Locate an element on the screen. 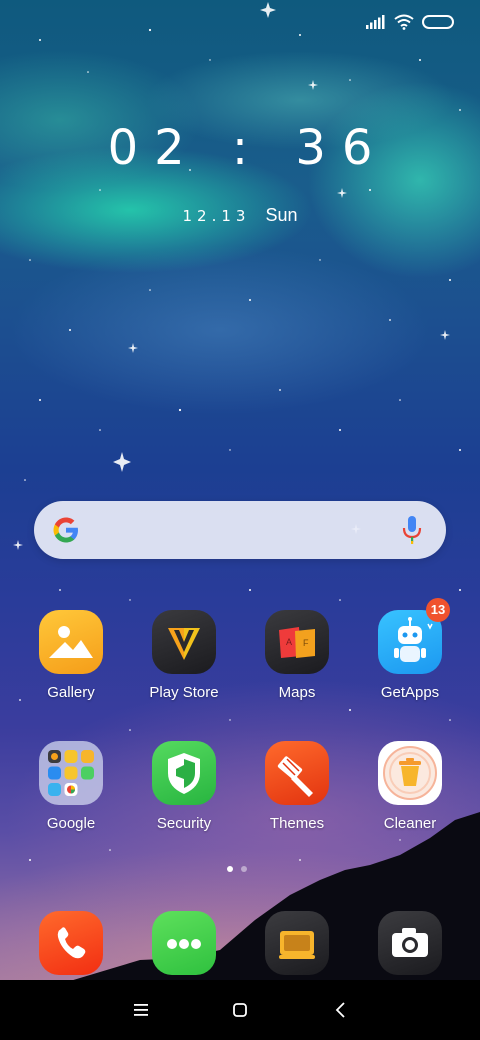 Image resolution: width=480 pixels, height=1040 pixels. app-gallery: Gallery is located at coordinates (71, 665).